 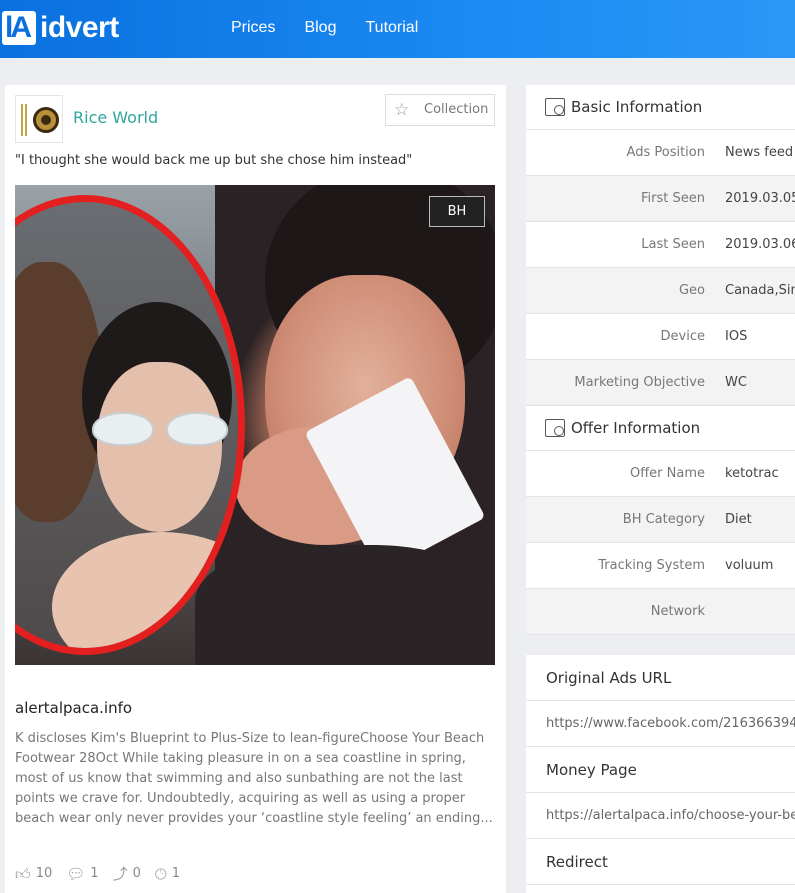 What do you see at coordinates (760, 290) in the screenshot?
I see `info-value: Canada,Sing` at bounding box center [760, 290].